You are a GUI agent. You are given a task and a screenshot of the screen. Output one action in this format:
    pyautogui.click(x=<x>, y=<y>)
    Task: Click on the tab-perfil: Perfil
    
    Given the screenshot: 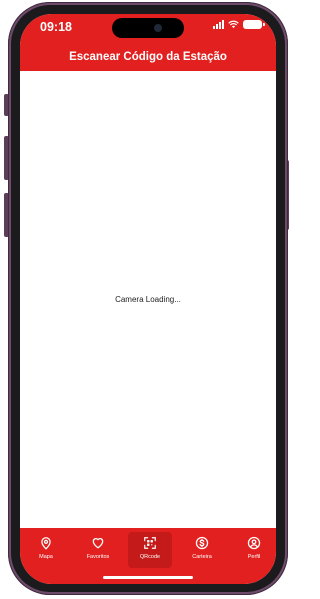 What is the action you would take?
    pyautogui.click(x=254, y=550)
    